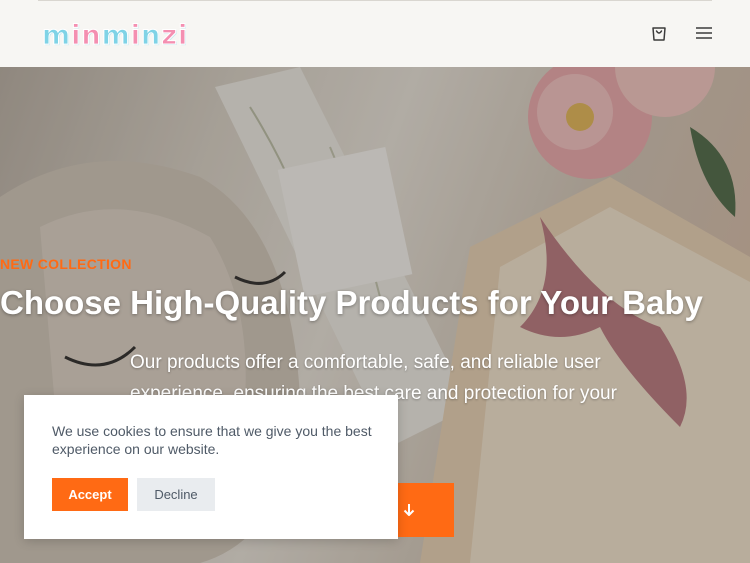 The height and width of the screenshot is (563, 750). What do you see at coordinates (409, 510) in the screenshot?
I see `arrow-down-icon` at bounding box center [409, 510].